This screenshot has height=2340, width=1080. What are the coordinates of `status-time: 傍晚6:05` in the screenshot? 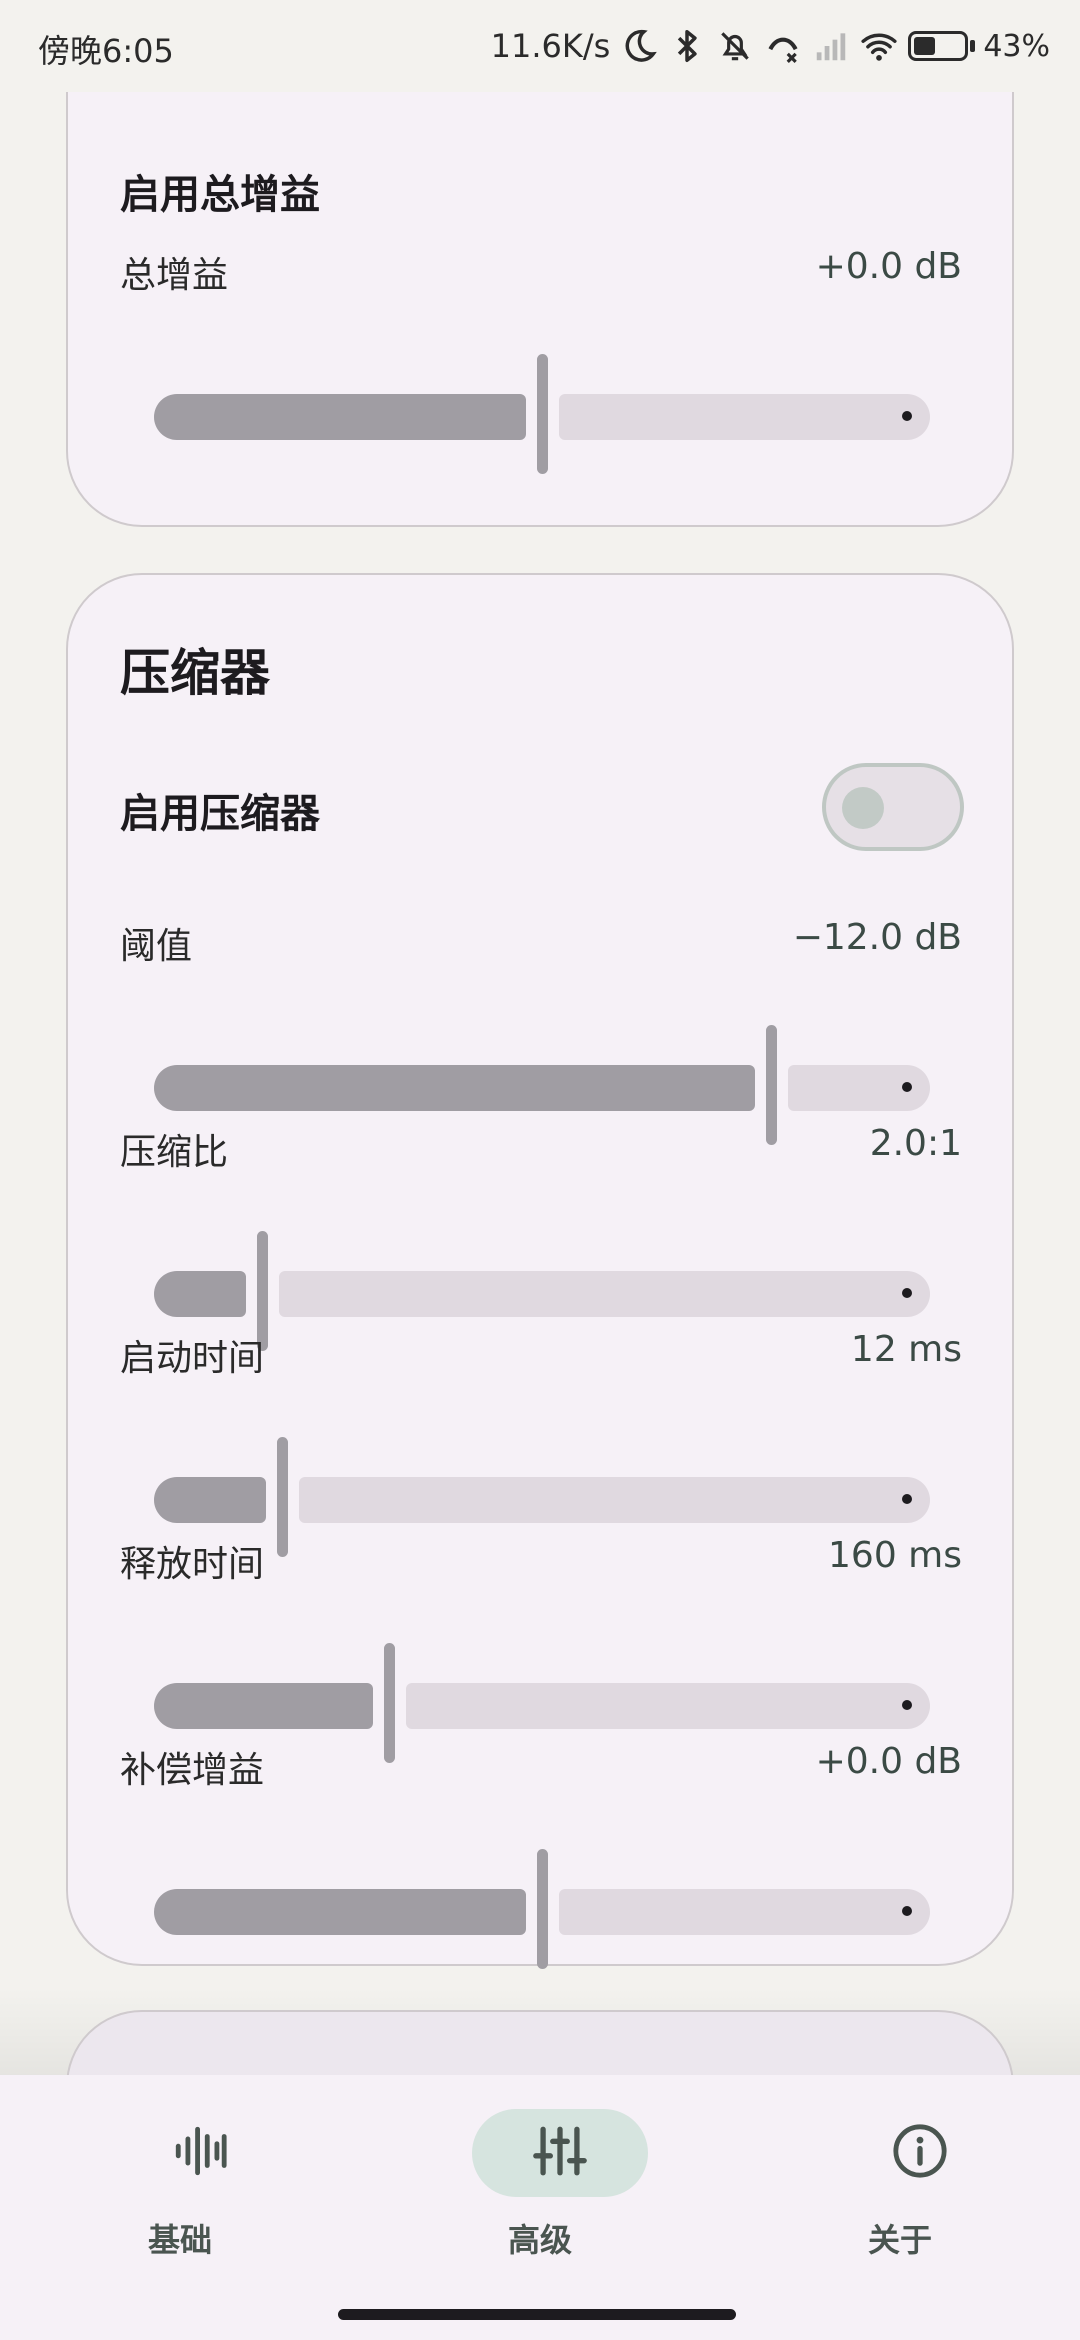 It's located at (106, 51).